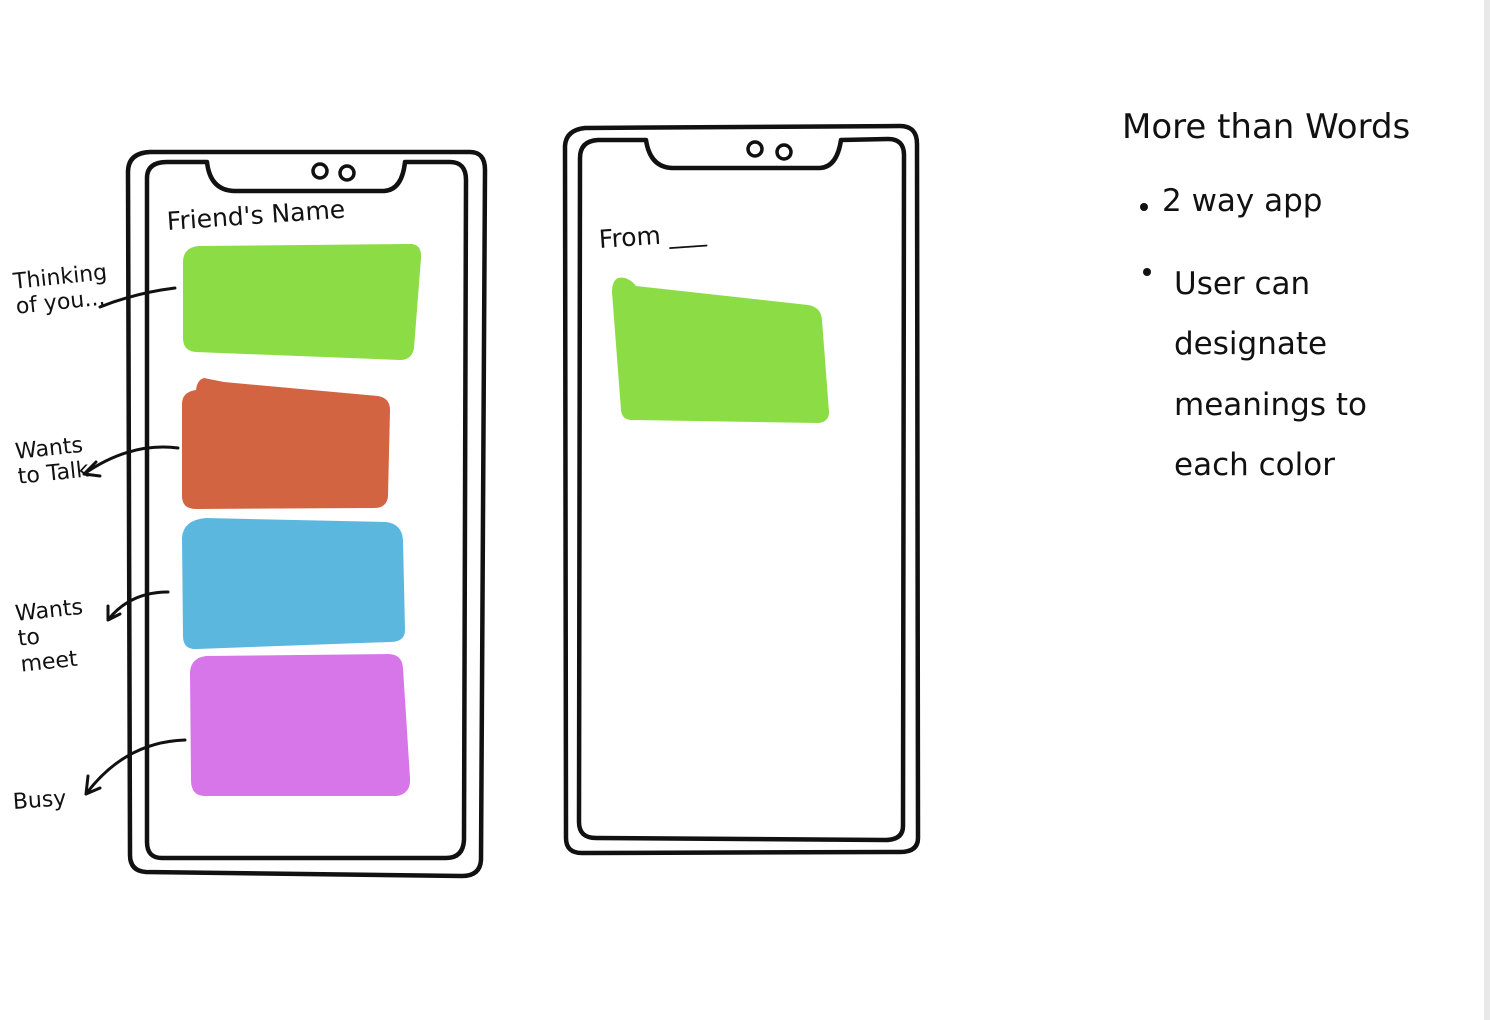  I want to click on annotation-wants-to-meet: Wants to meet, so click(49, 636).